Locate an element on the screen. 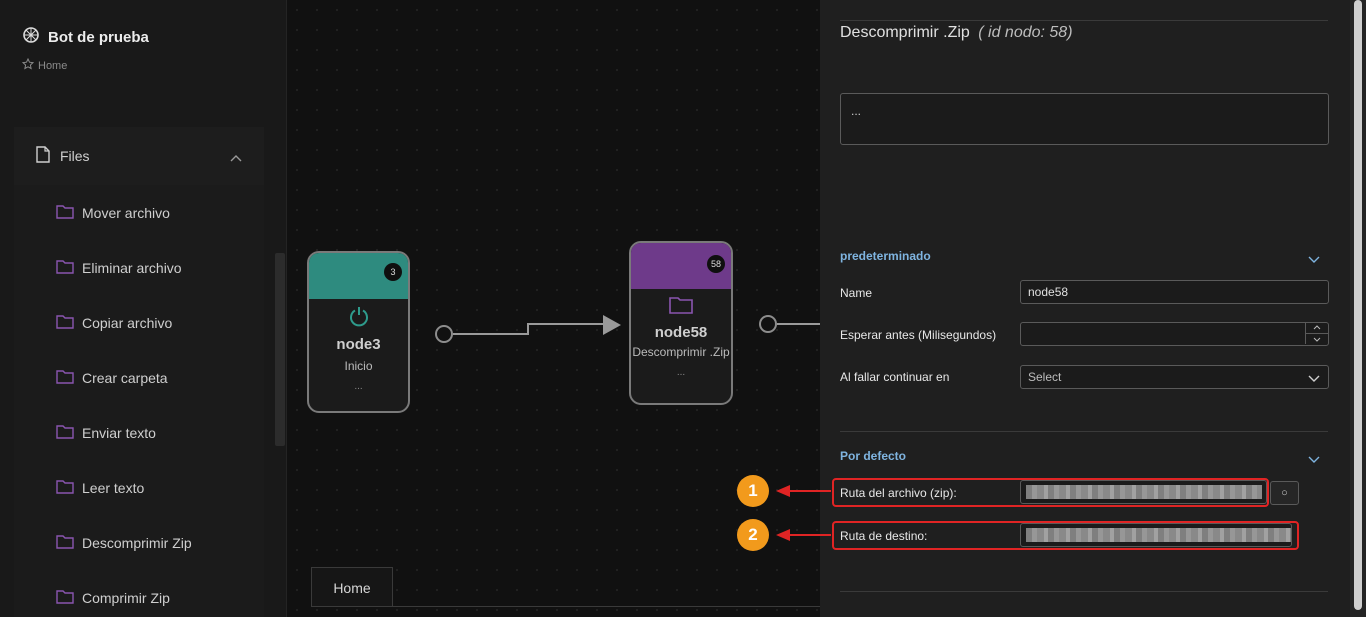 This screenshot has height=617, width=1366. stepper-up-icon is located at coordinates (1317, 327).